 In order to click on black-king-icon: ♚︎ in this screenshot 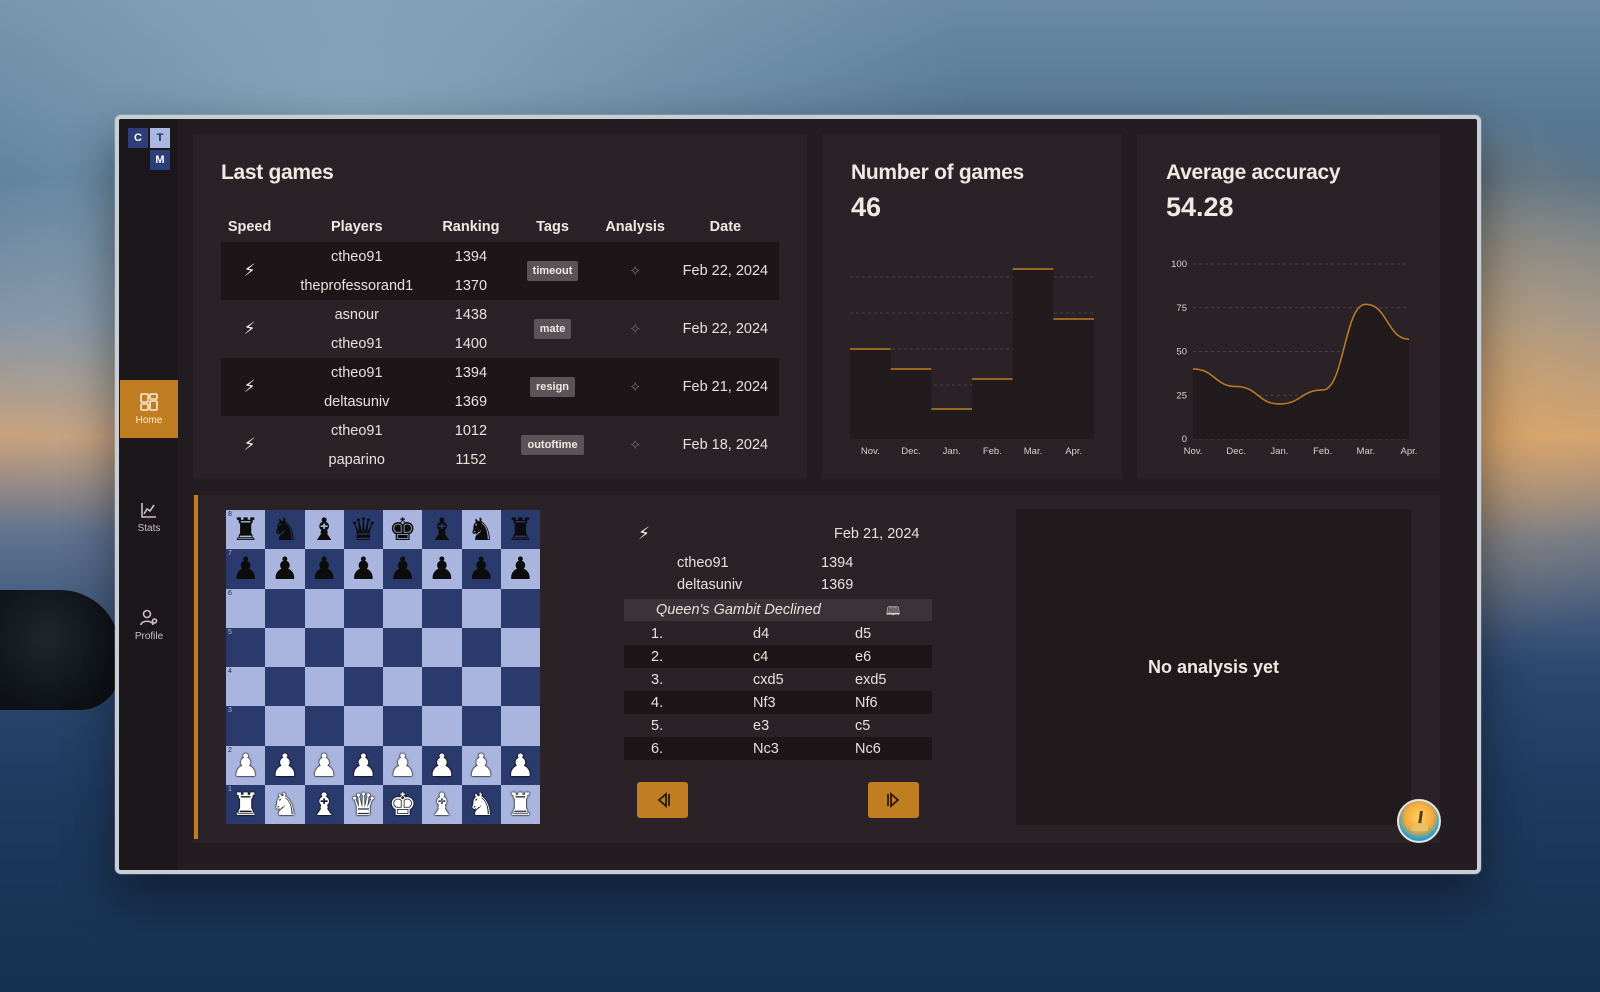, I will do `click(403, 529)`.